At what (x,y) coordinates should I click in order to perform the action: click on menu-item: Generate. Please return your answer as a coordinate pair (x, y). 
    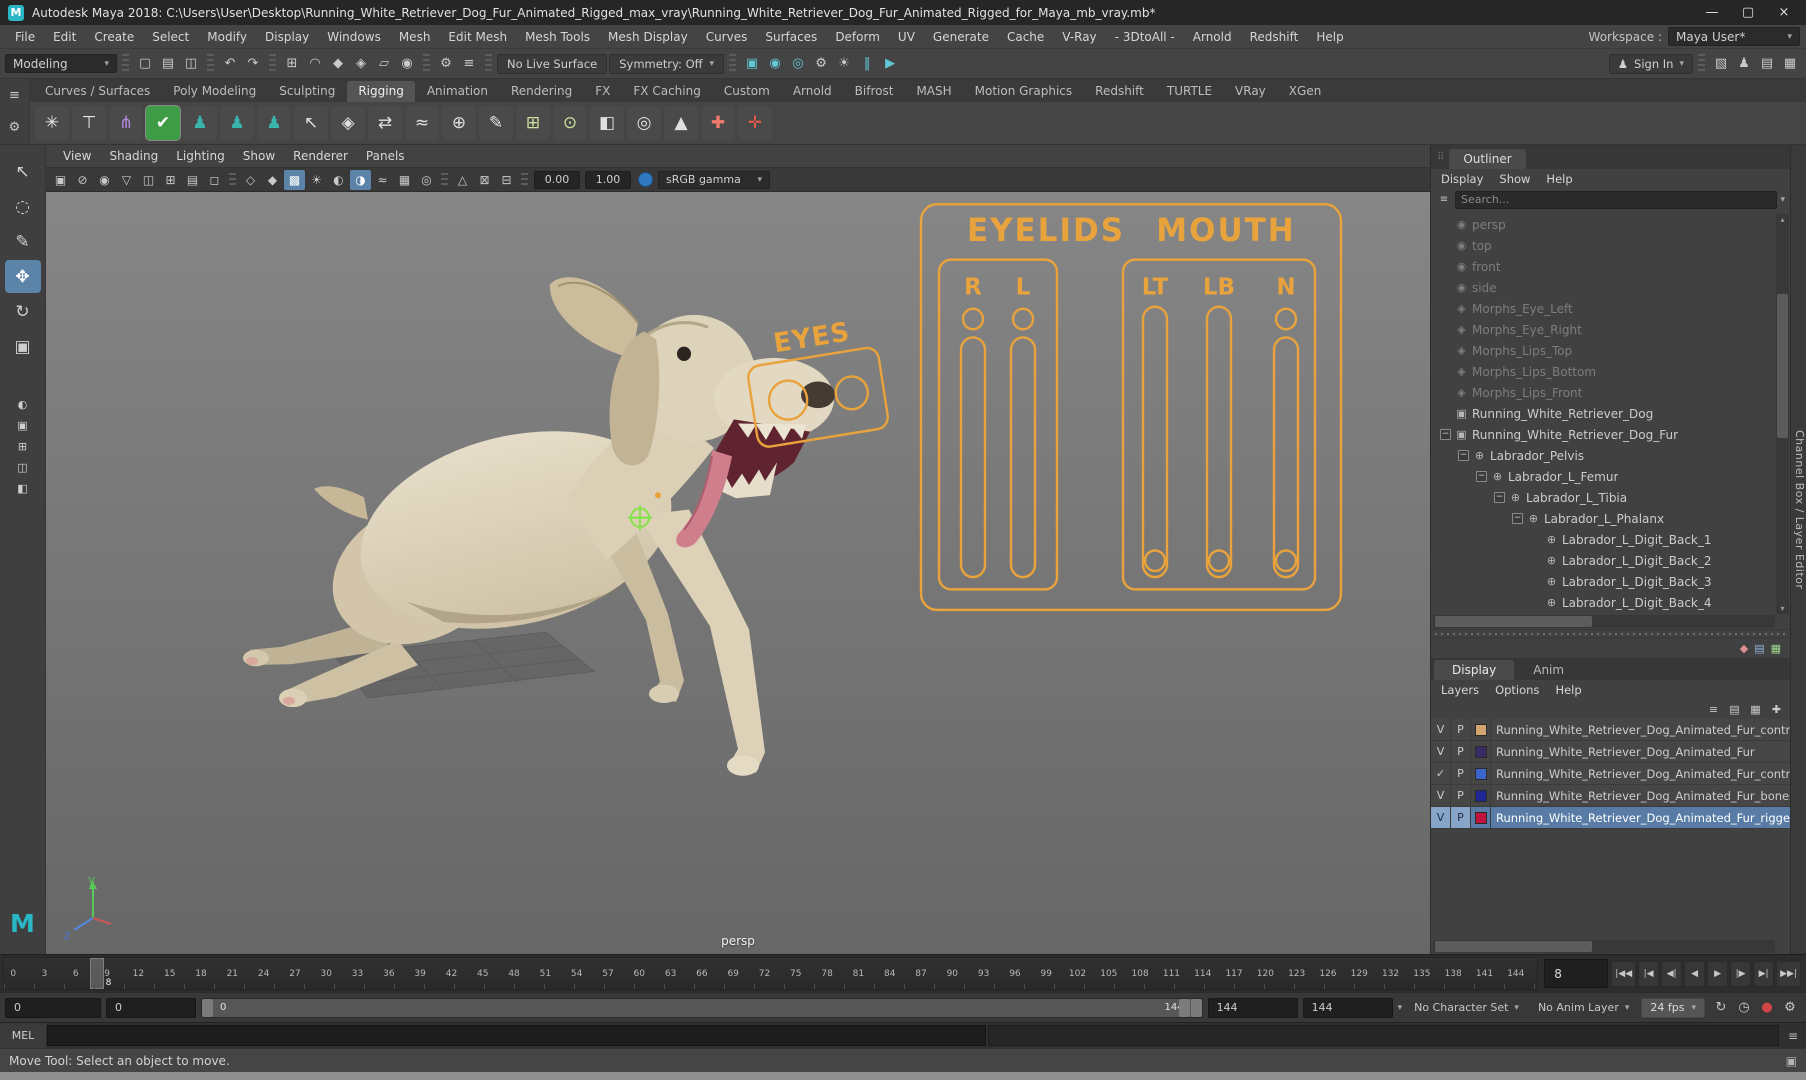
    Looking at the image, I should click on (961, 37).